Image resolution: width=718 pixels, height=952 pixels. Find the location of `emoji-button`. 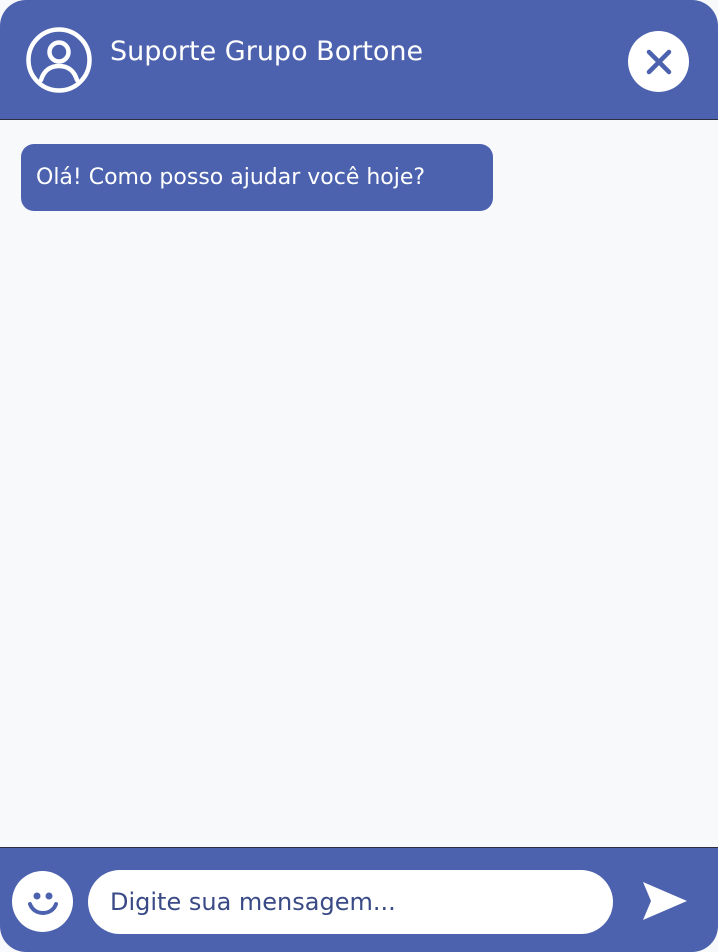

emoji-button is located at coordinates (42, 901).